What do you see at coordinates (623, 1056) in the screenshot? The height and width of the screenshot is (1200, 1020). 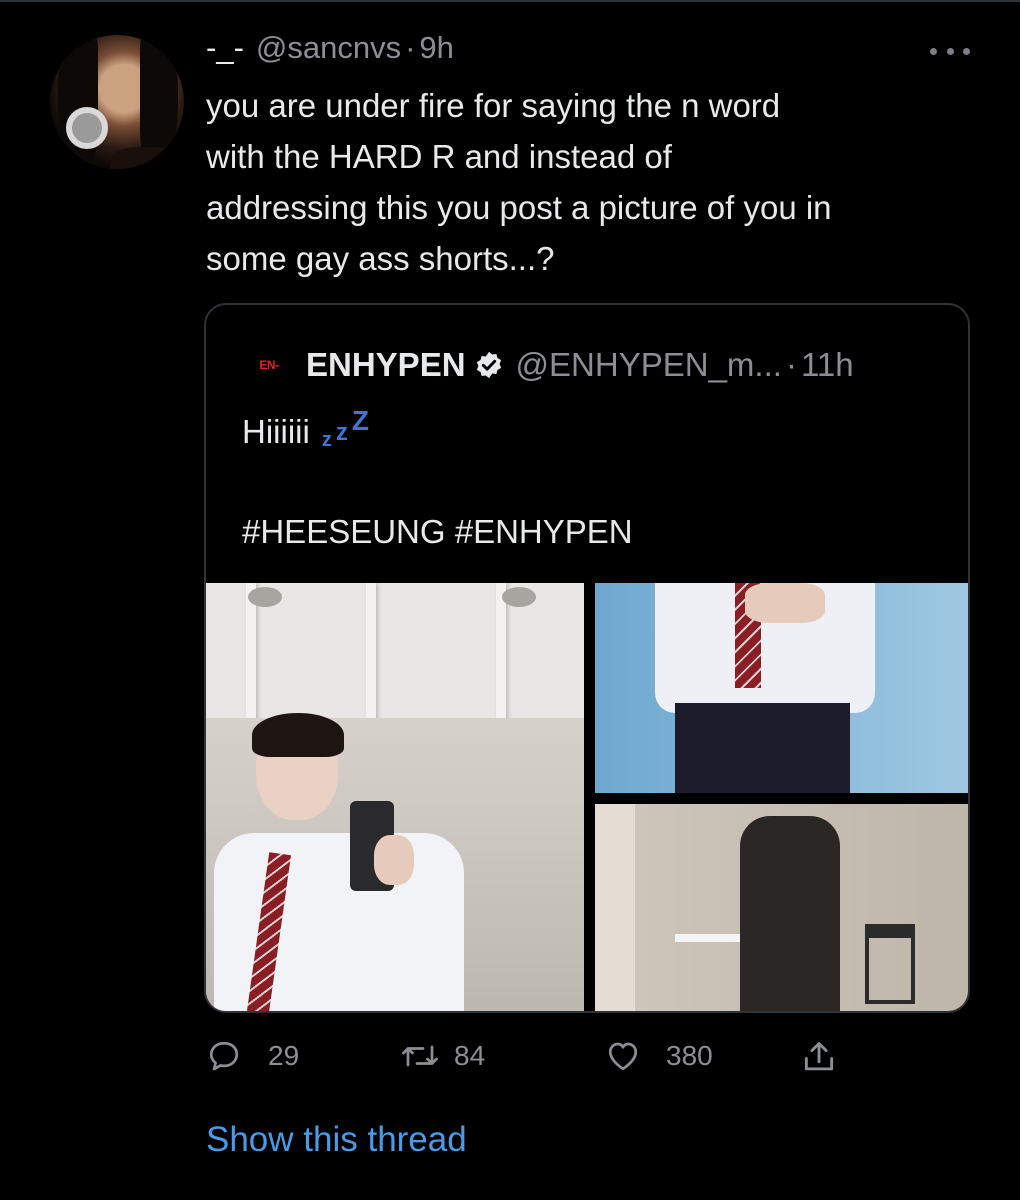 I see `heart-icon` at bounding box center [623, 1056].